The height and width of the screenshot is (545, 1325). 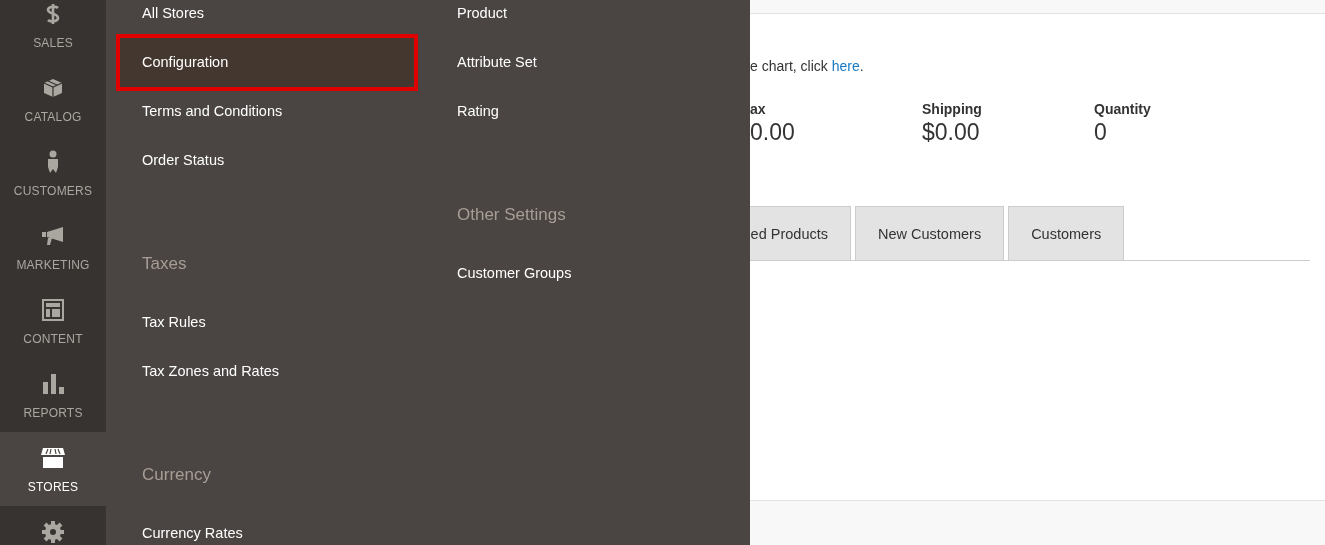 What do you see at coordinates (267, 111) in the screenshot?
I see `menu-item: Terms and Conditions` at bounding box center [267, 111].